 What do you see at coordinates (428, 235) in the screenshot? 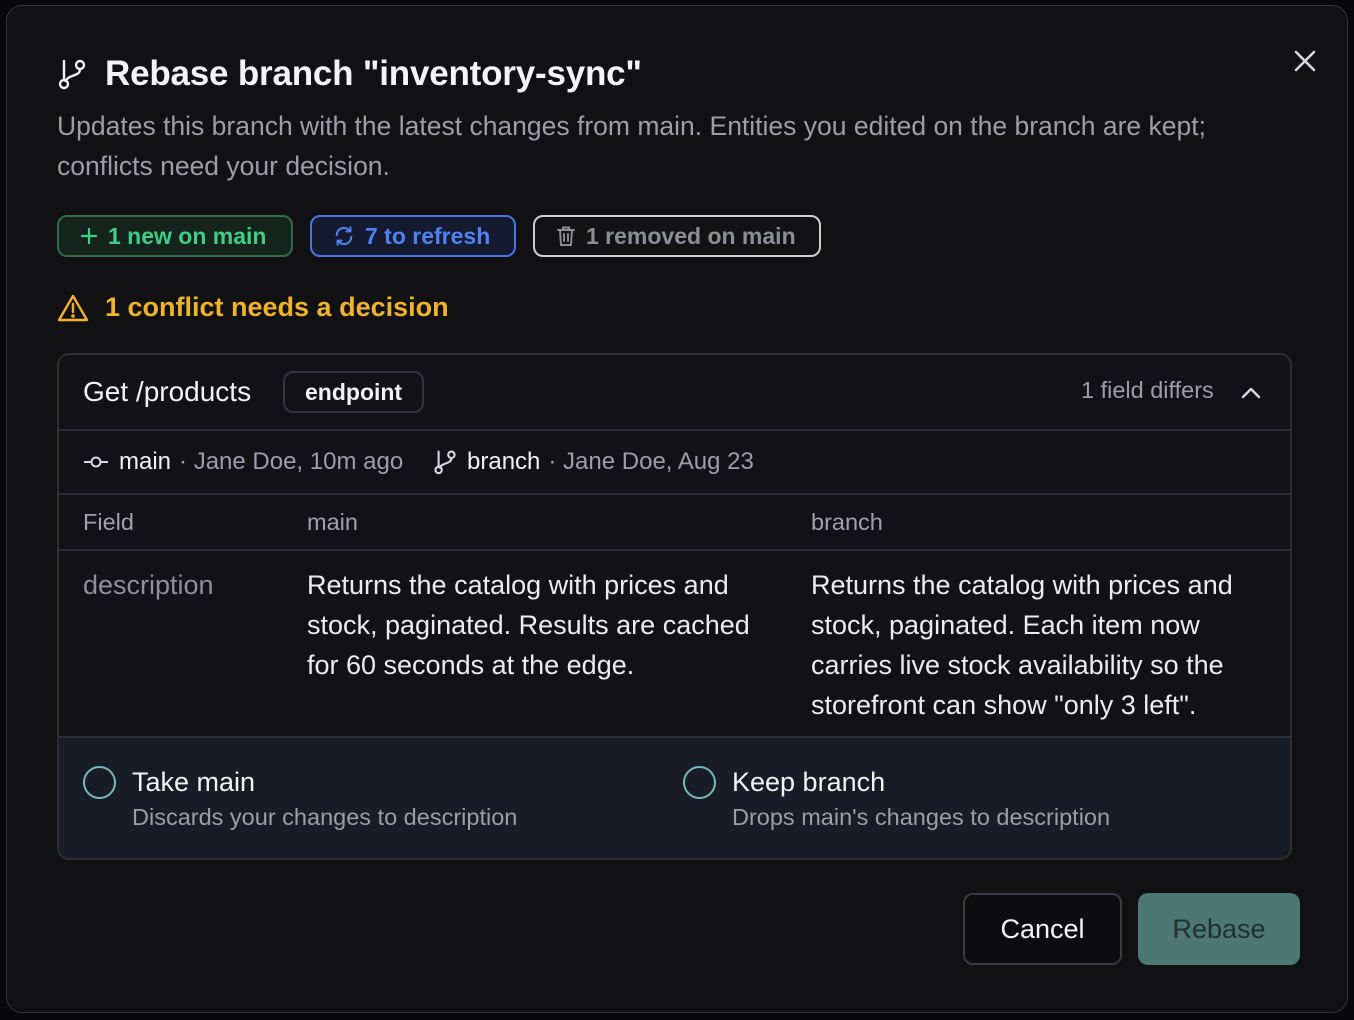
I see `to-refresh-label: 7 to refresh` at bounding box center [428, 235].